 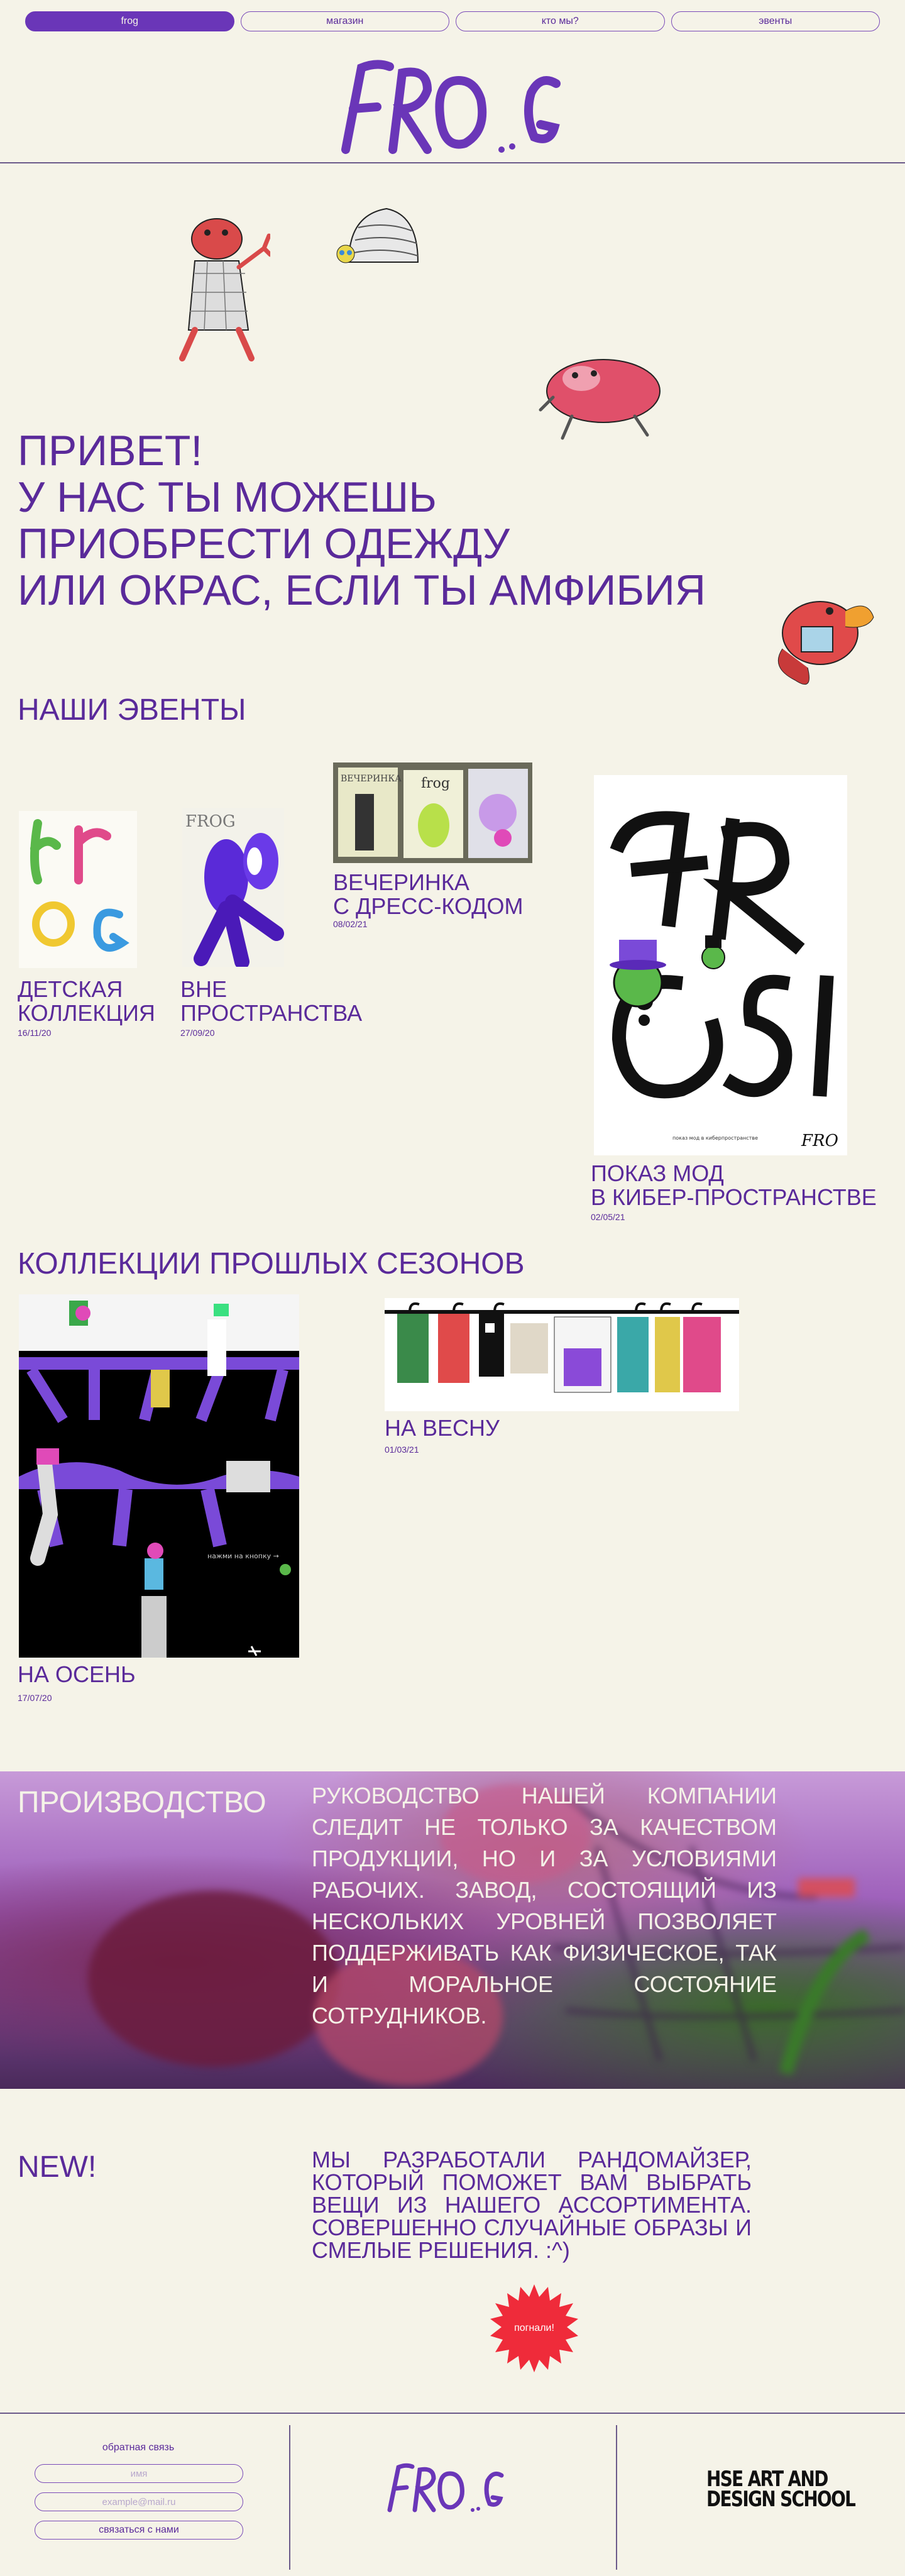 What do you see at coordinates (35, 1698) in the screenshot?
I see `collection-date: 17/07/20` at bounding box center [35, 1698].